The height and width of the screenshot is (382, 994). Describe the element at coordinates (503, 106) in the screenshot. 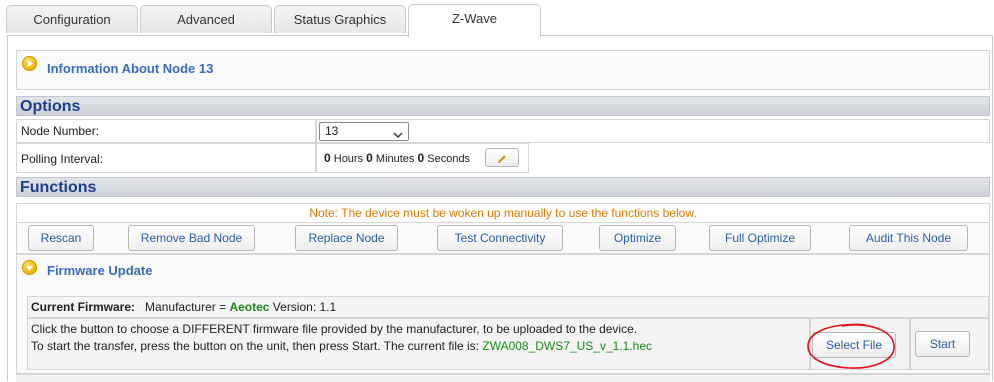

I see `options-header: Options` at that location.